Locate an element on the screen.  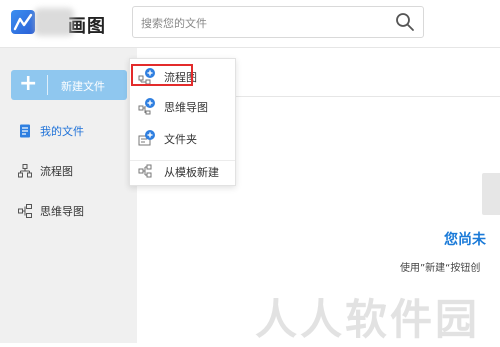
template-icon is located at coordinates (147, 171).